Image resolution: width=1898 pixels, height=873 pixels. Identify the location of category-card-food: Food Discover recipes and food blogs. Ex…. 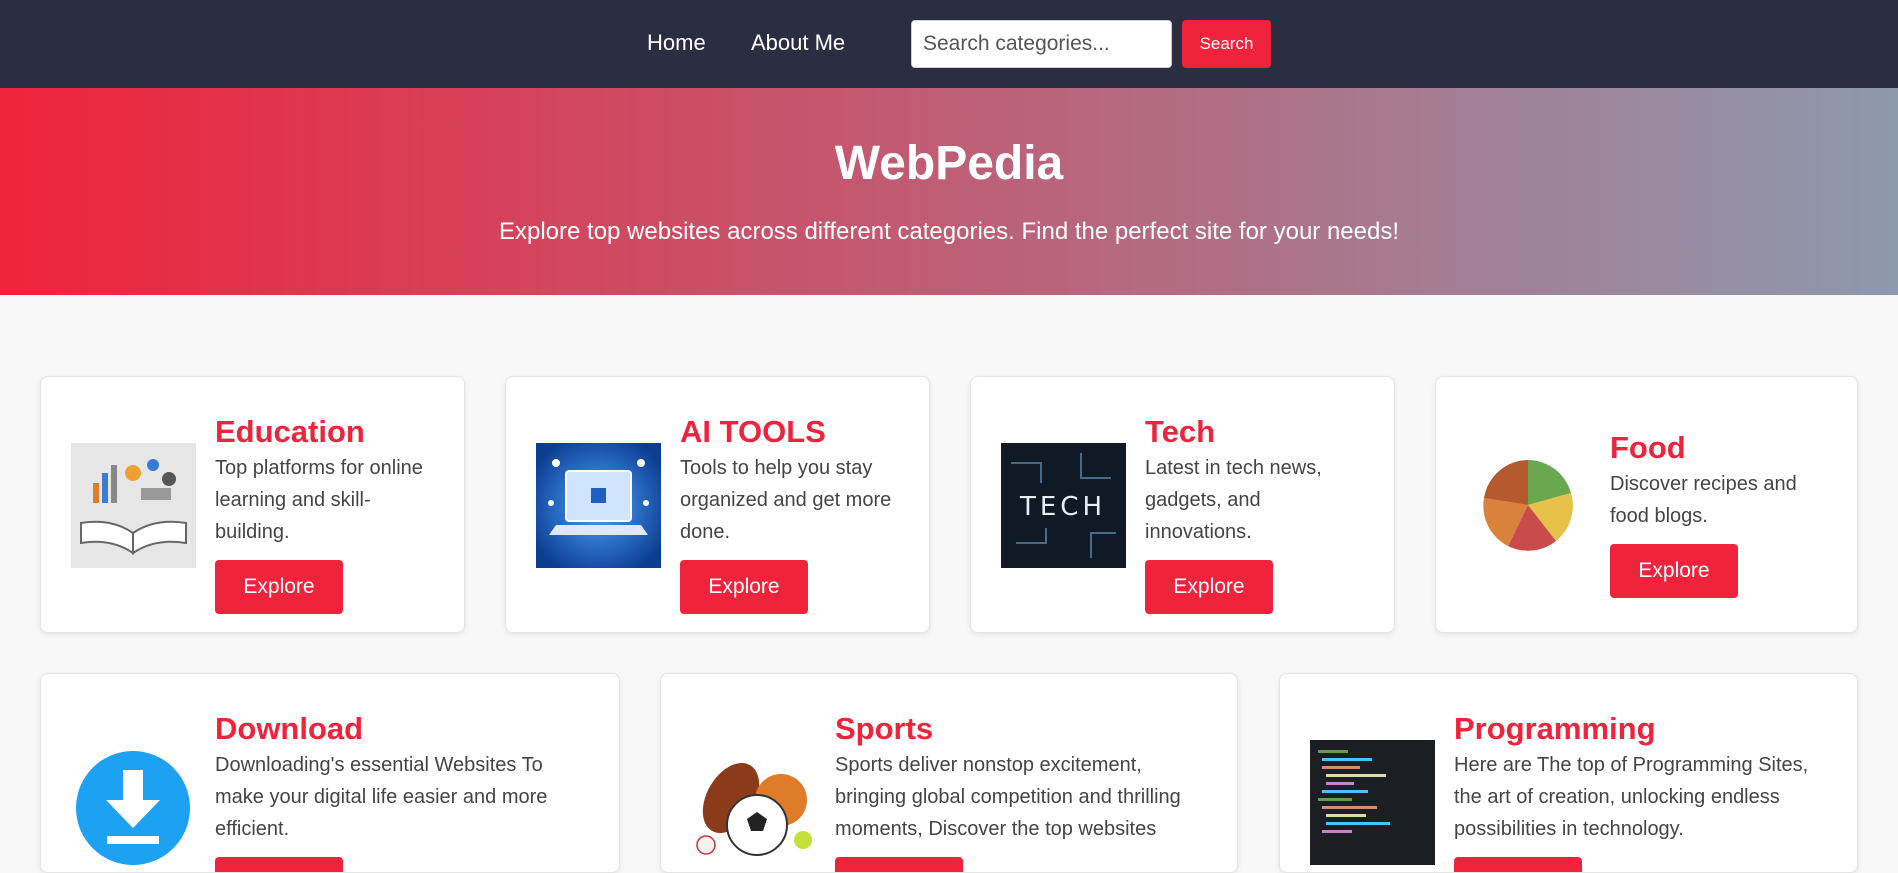
(1646, 504).